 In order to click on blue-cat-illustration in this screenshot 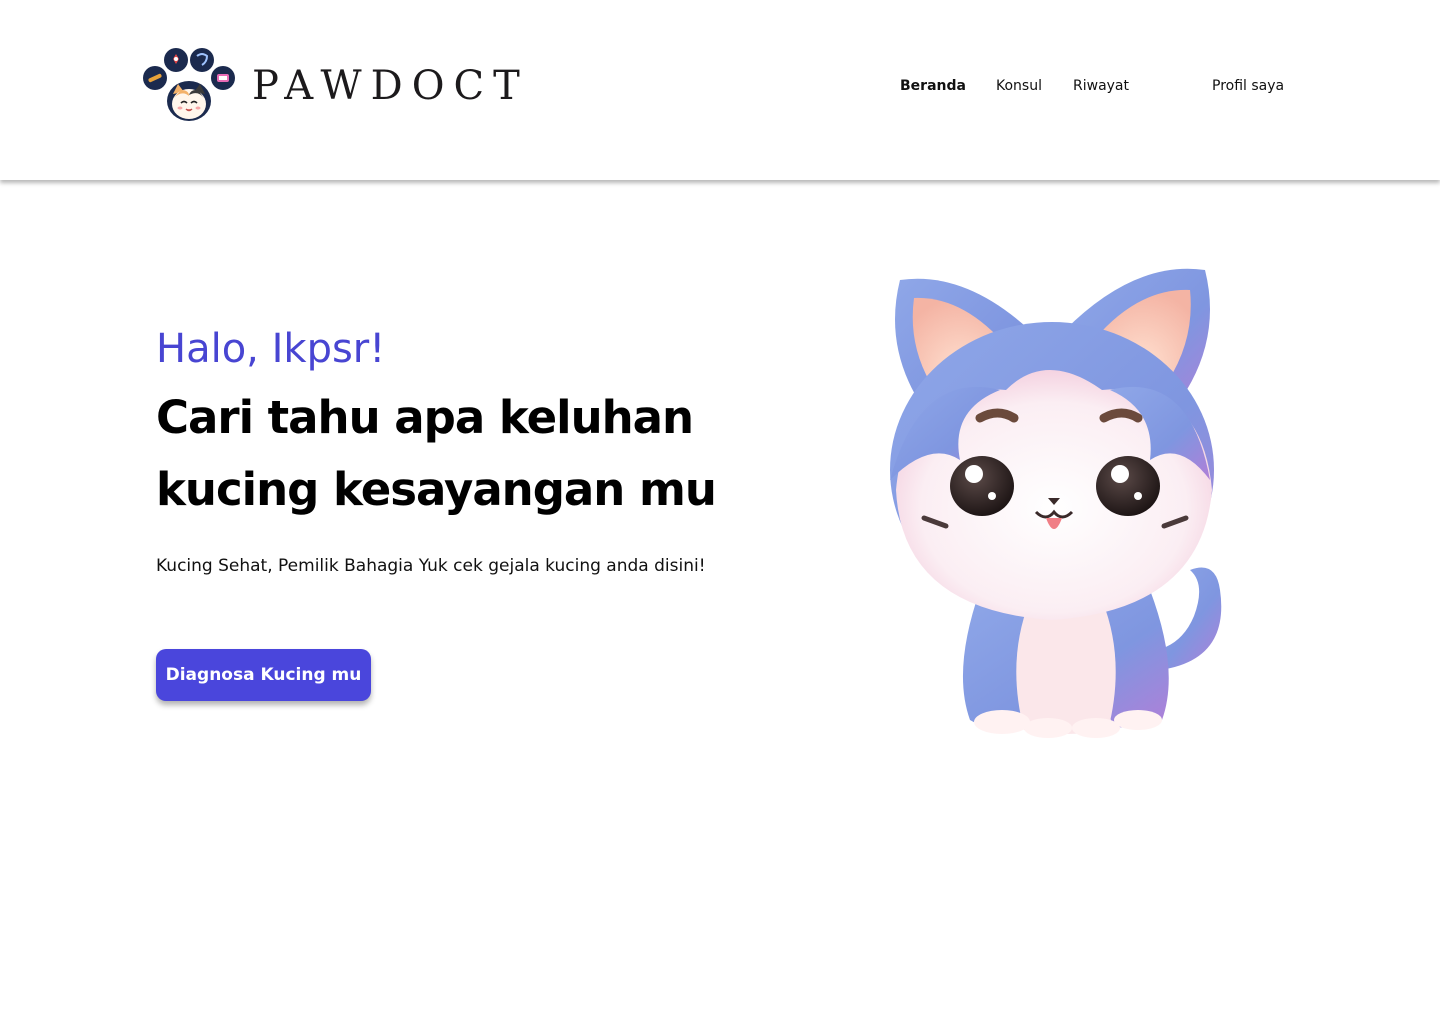, I will do `click(1056, 503)`.